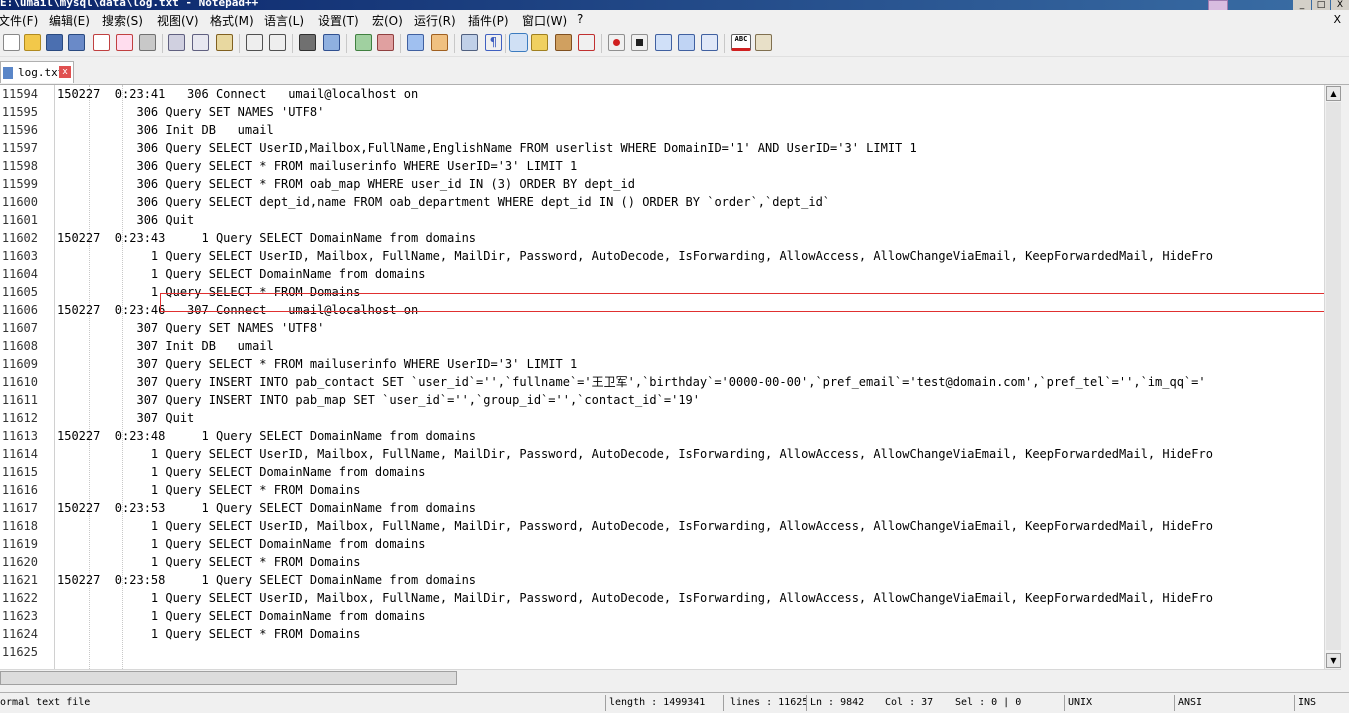 This screenshot has height=713, width=1349. What do you see at coordinates (662, 328) in the screenshot?
I see `editor-line: 11607 307 Query SET NAMES 'UTF8'` at bounding box center [662, 328].